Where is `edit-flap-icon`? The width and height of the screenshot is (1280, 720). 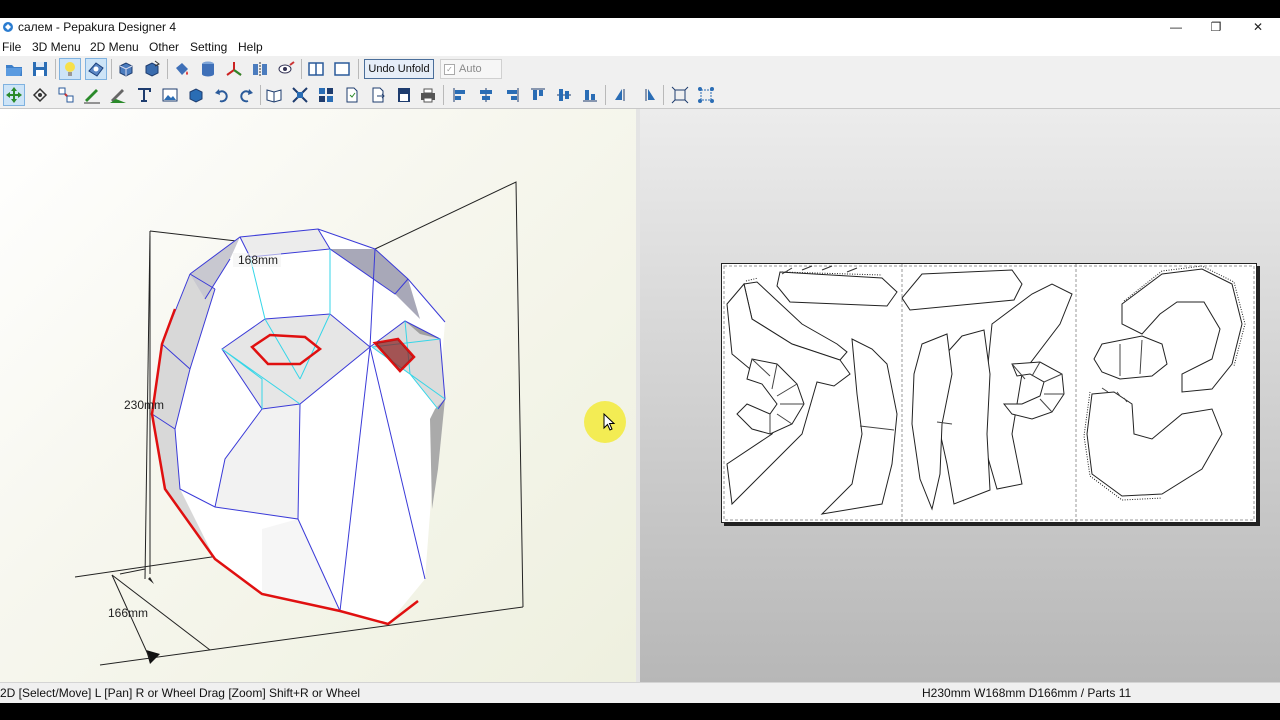
edit-flap-icon is located at coordinates (118, 95).